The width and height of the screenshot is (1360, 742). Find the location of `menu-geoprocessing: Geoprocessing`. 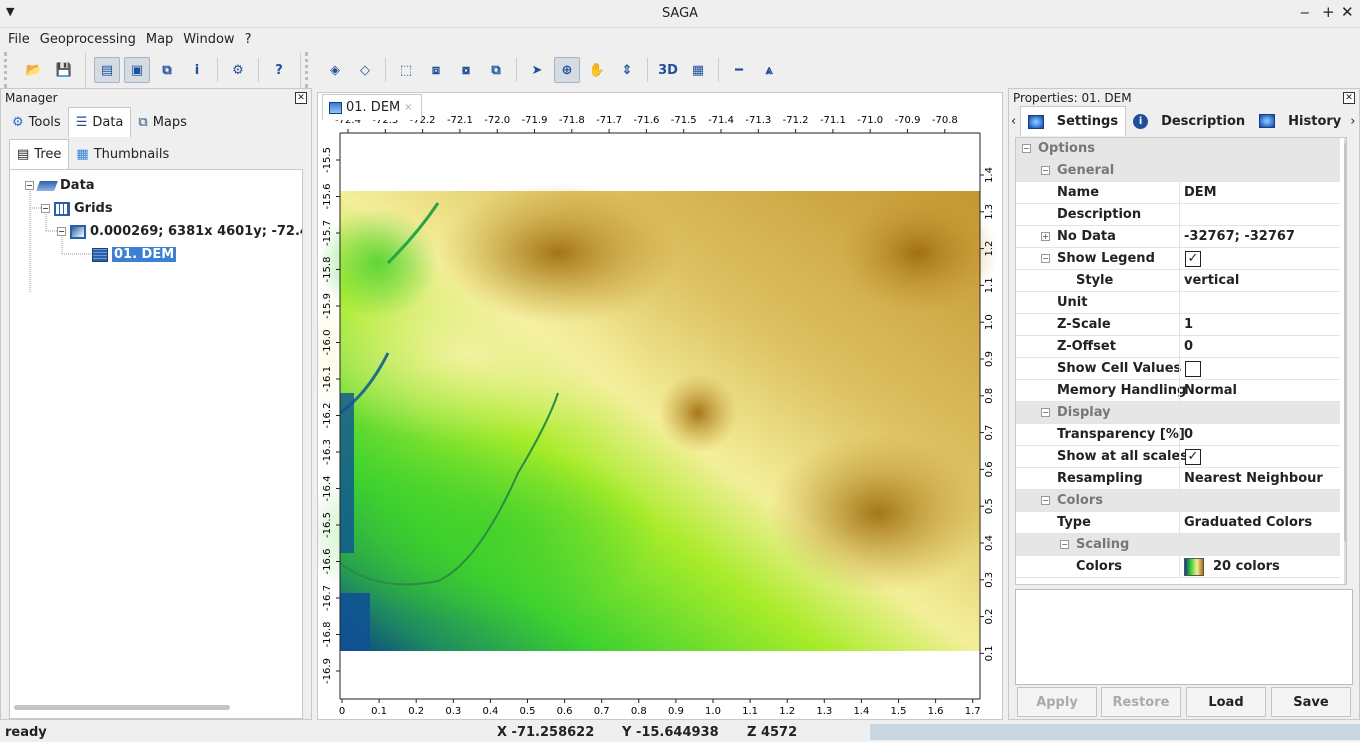

menu-geoprocessing: Geoprocessing is located at coordinates (88, 39).